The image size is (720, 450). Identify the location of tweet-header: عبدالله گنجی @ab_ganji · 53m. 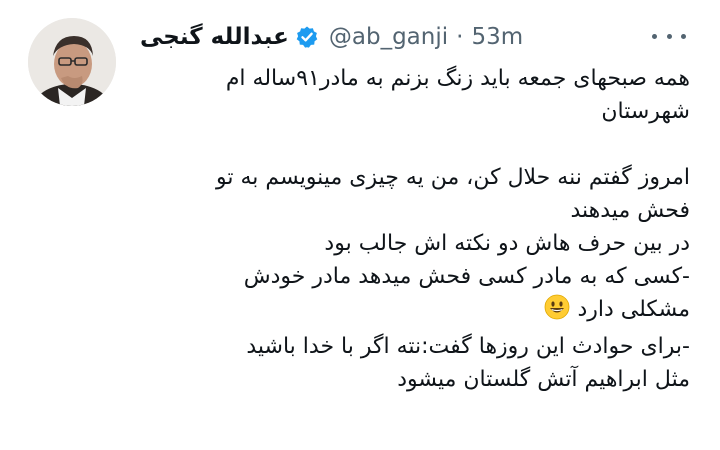
(331, 37).